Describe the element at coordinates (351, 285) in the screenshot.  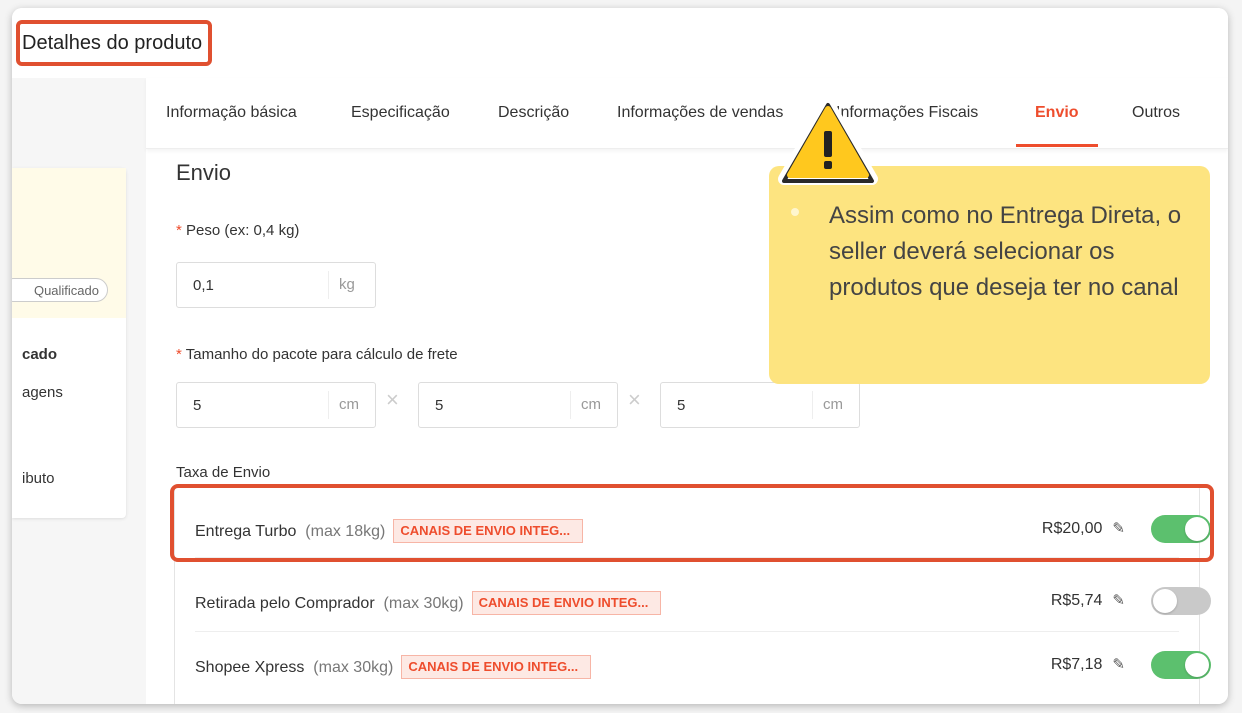
I see `weight-unit: kg` at that location.